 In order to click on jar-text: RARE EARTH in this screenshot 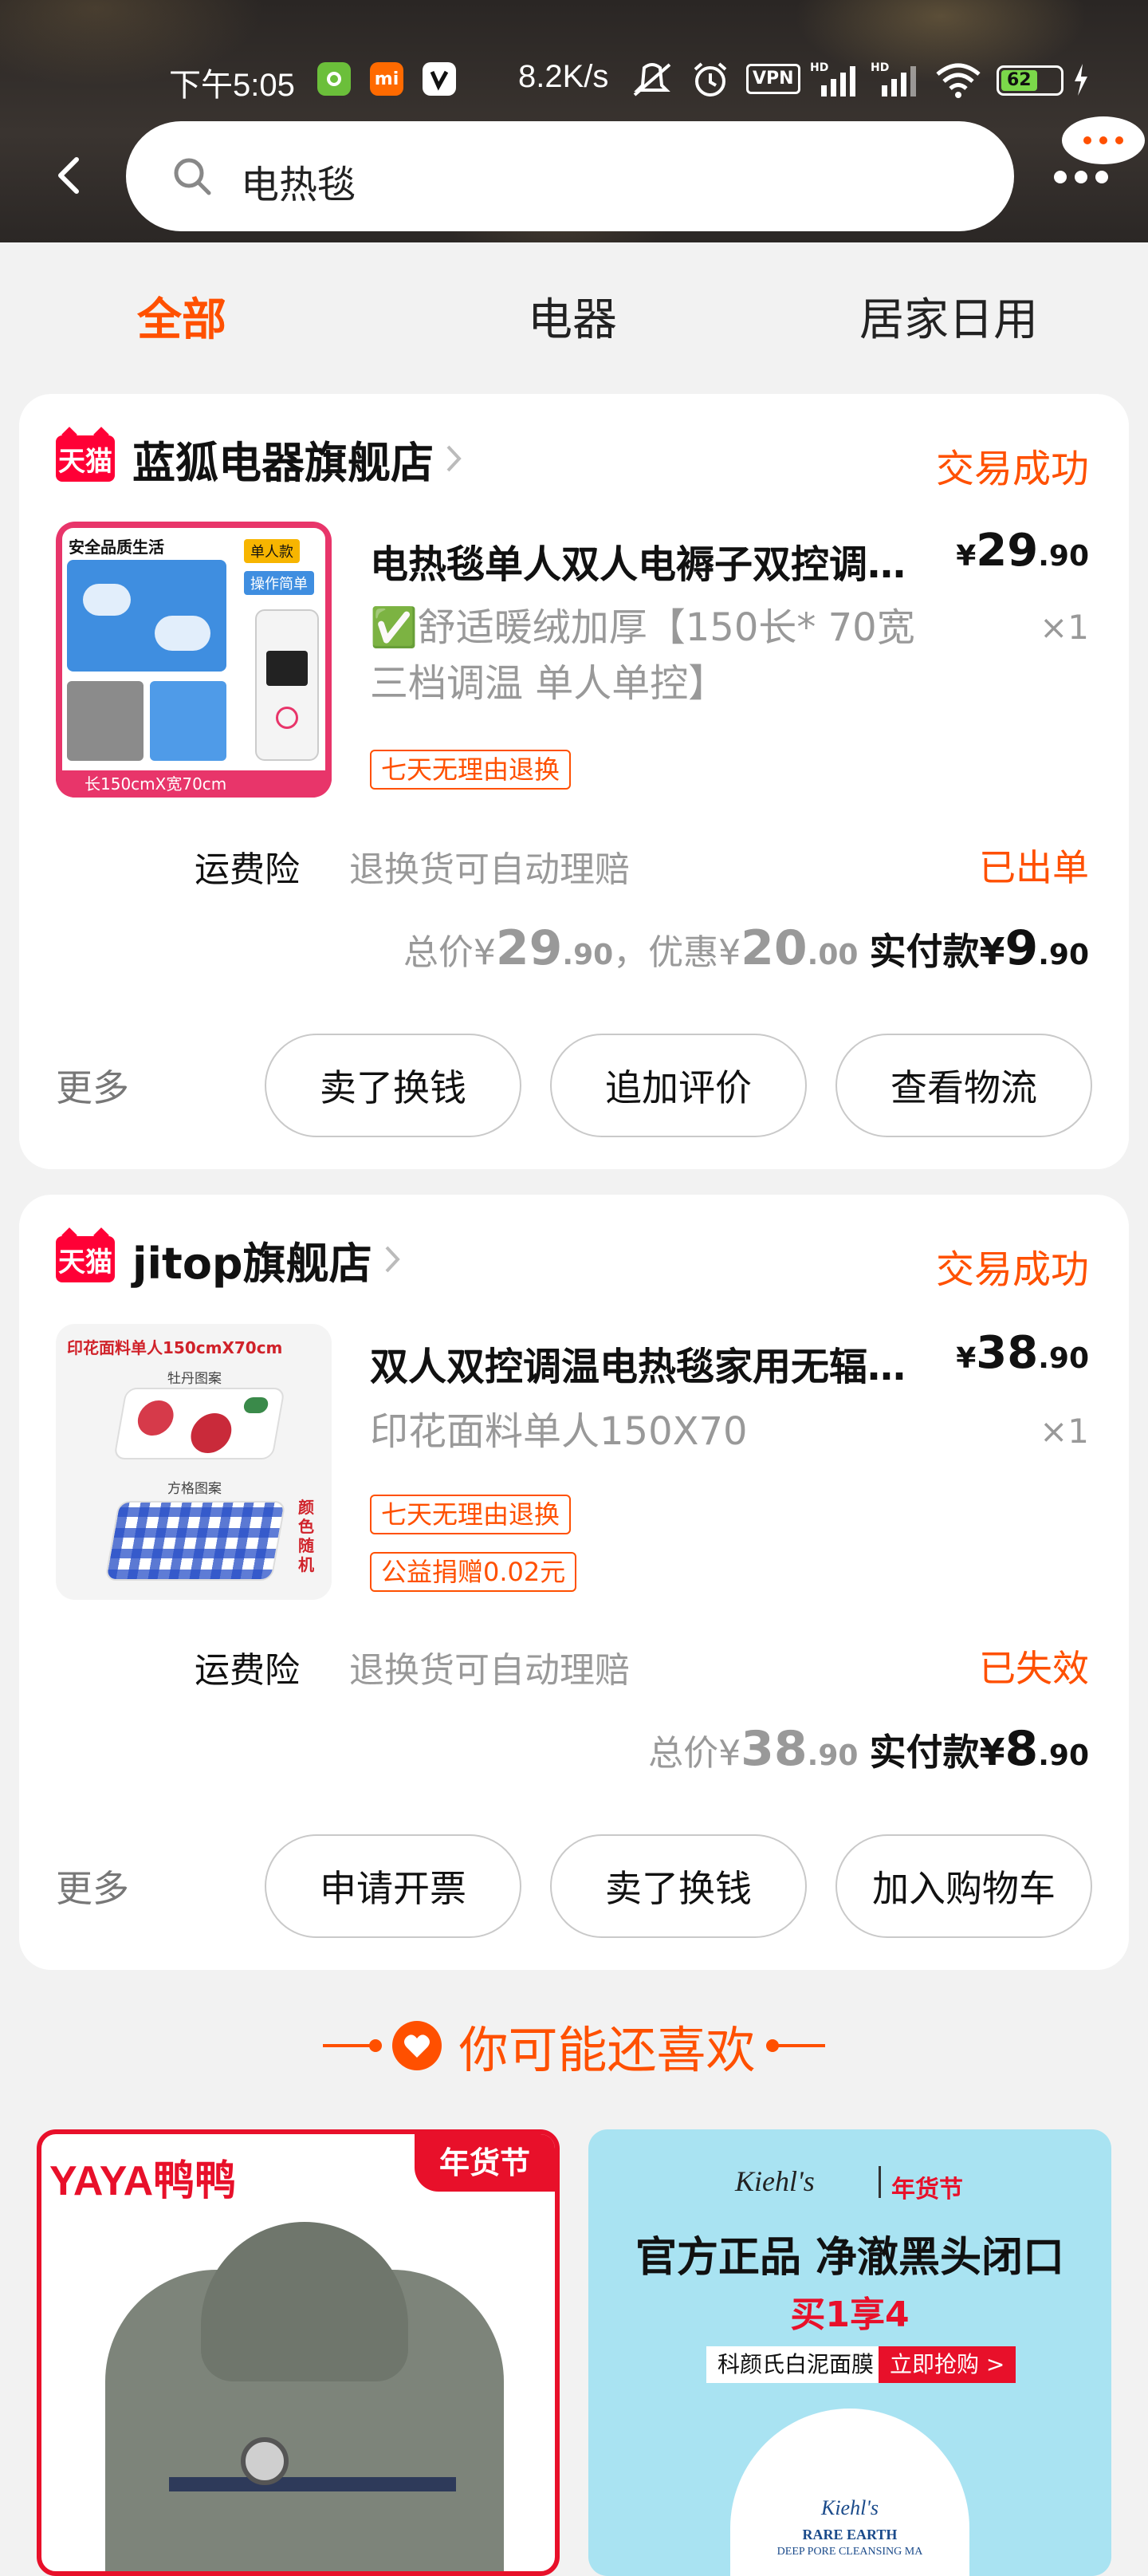, I will do `click(850, 2535)`.